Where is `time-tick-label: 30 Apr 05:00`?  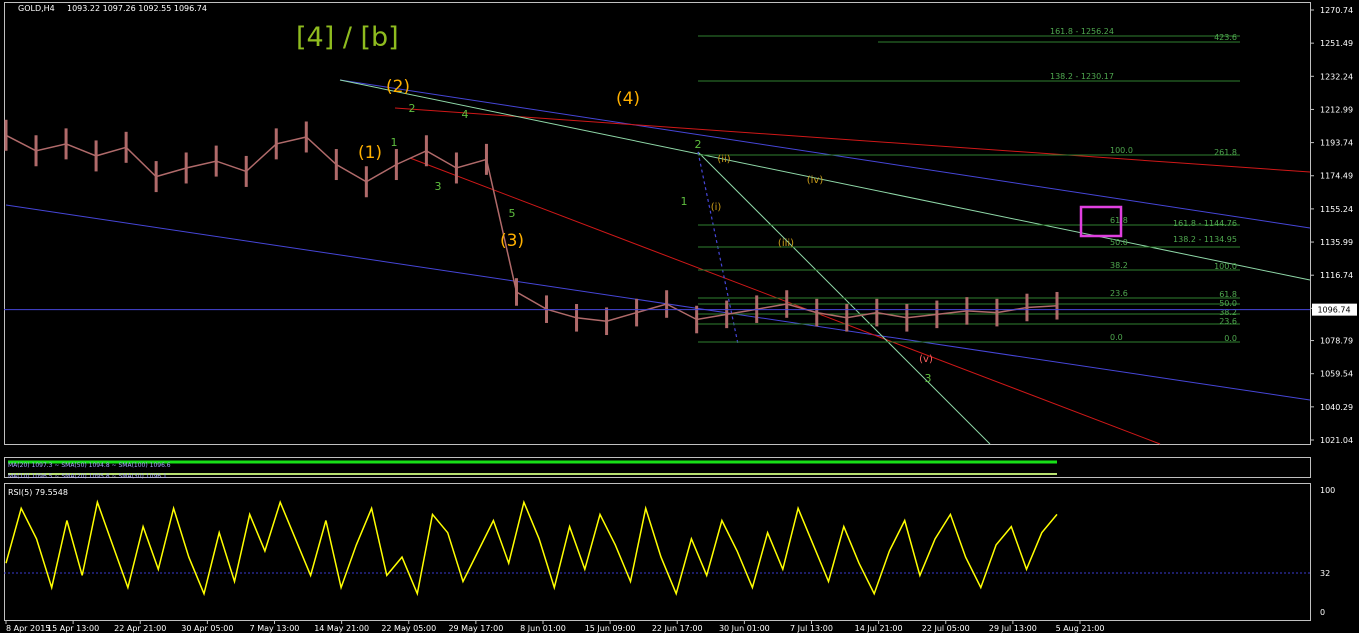
time-tick-label: 30 Apr 05:00 is located at coordinates (207, 628).